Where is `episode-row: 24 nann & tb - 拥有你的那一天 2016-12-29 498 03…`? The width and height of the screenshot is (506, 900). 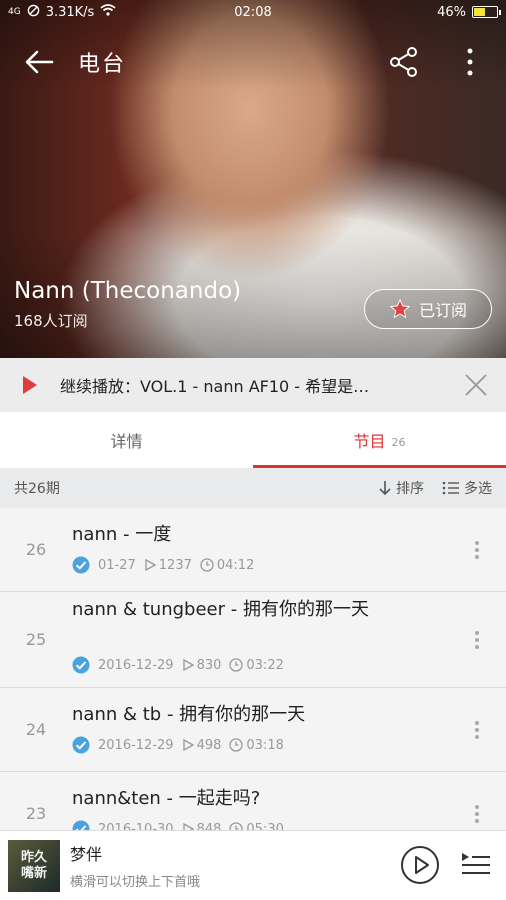 episode-row: 24 nann & tb - 拥有你的那一天 2016-12-29 498 03… is located at coordinates (253, 730).